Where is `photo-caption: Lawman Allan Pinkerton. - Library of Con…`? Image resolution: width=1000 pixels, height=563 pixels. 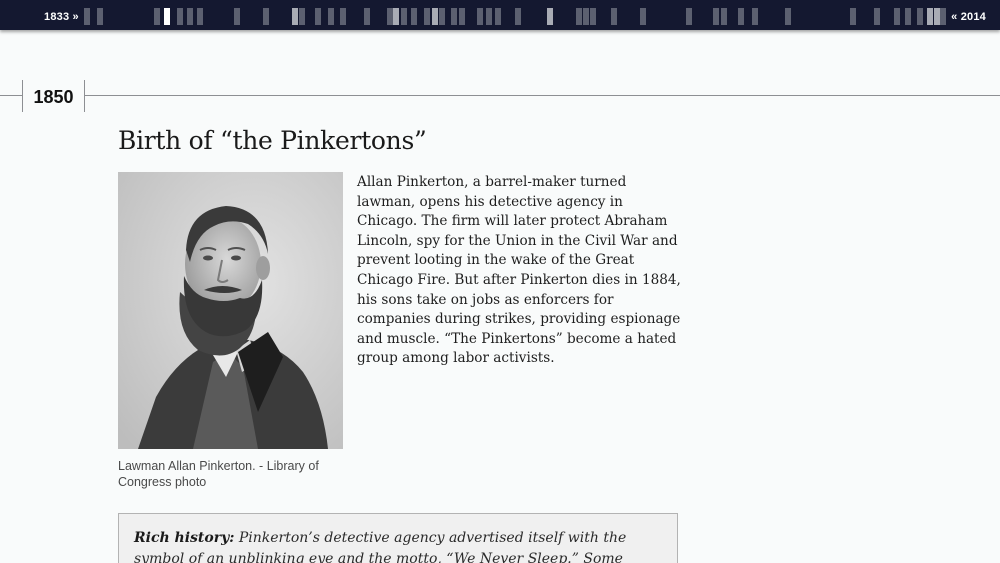
photo-caption: Lawman Allan Pinkerton. - Library of Con… is located at coordinates (218, 474).